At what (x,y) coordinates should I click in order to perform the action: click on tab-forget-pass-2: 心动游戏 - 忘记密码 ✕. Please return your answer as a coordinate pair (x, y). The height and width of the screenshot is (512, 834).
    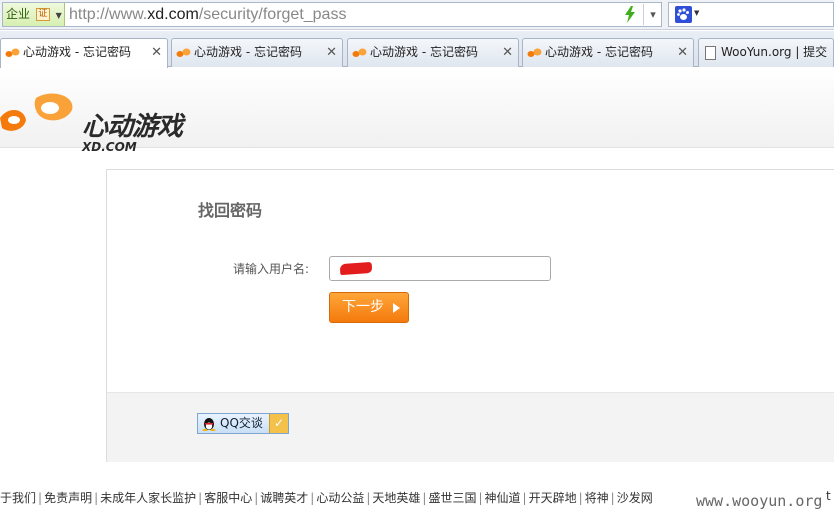
    Looking at the image, I should click on (257, 52).